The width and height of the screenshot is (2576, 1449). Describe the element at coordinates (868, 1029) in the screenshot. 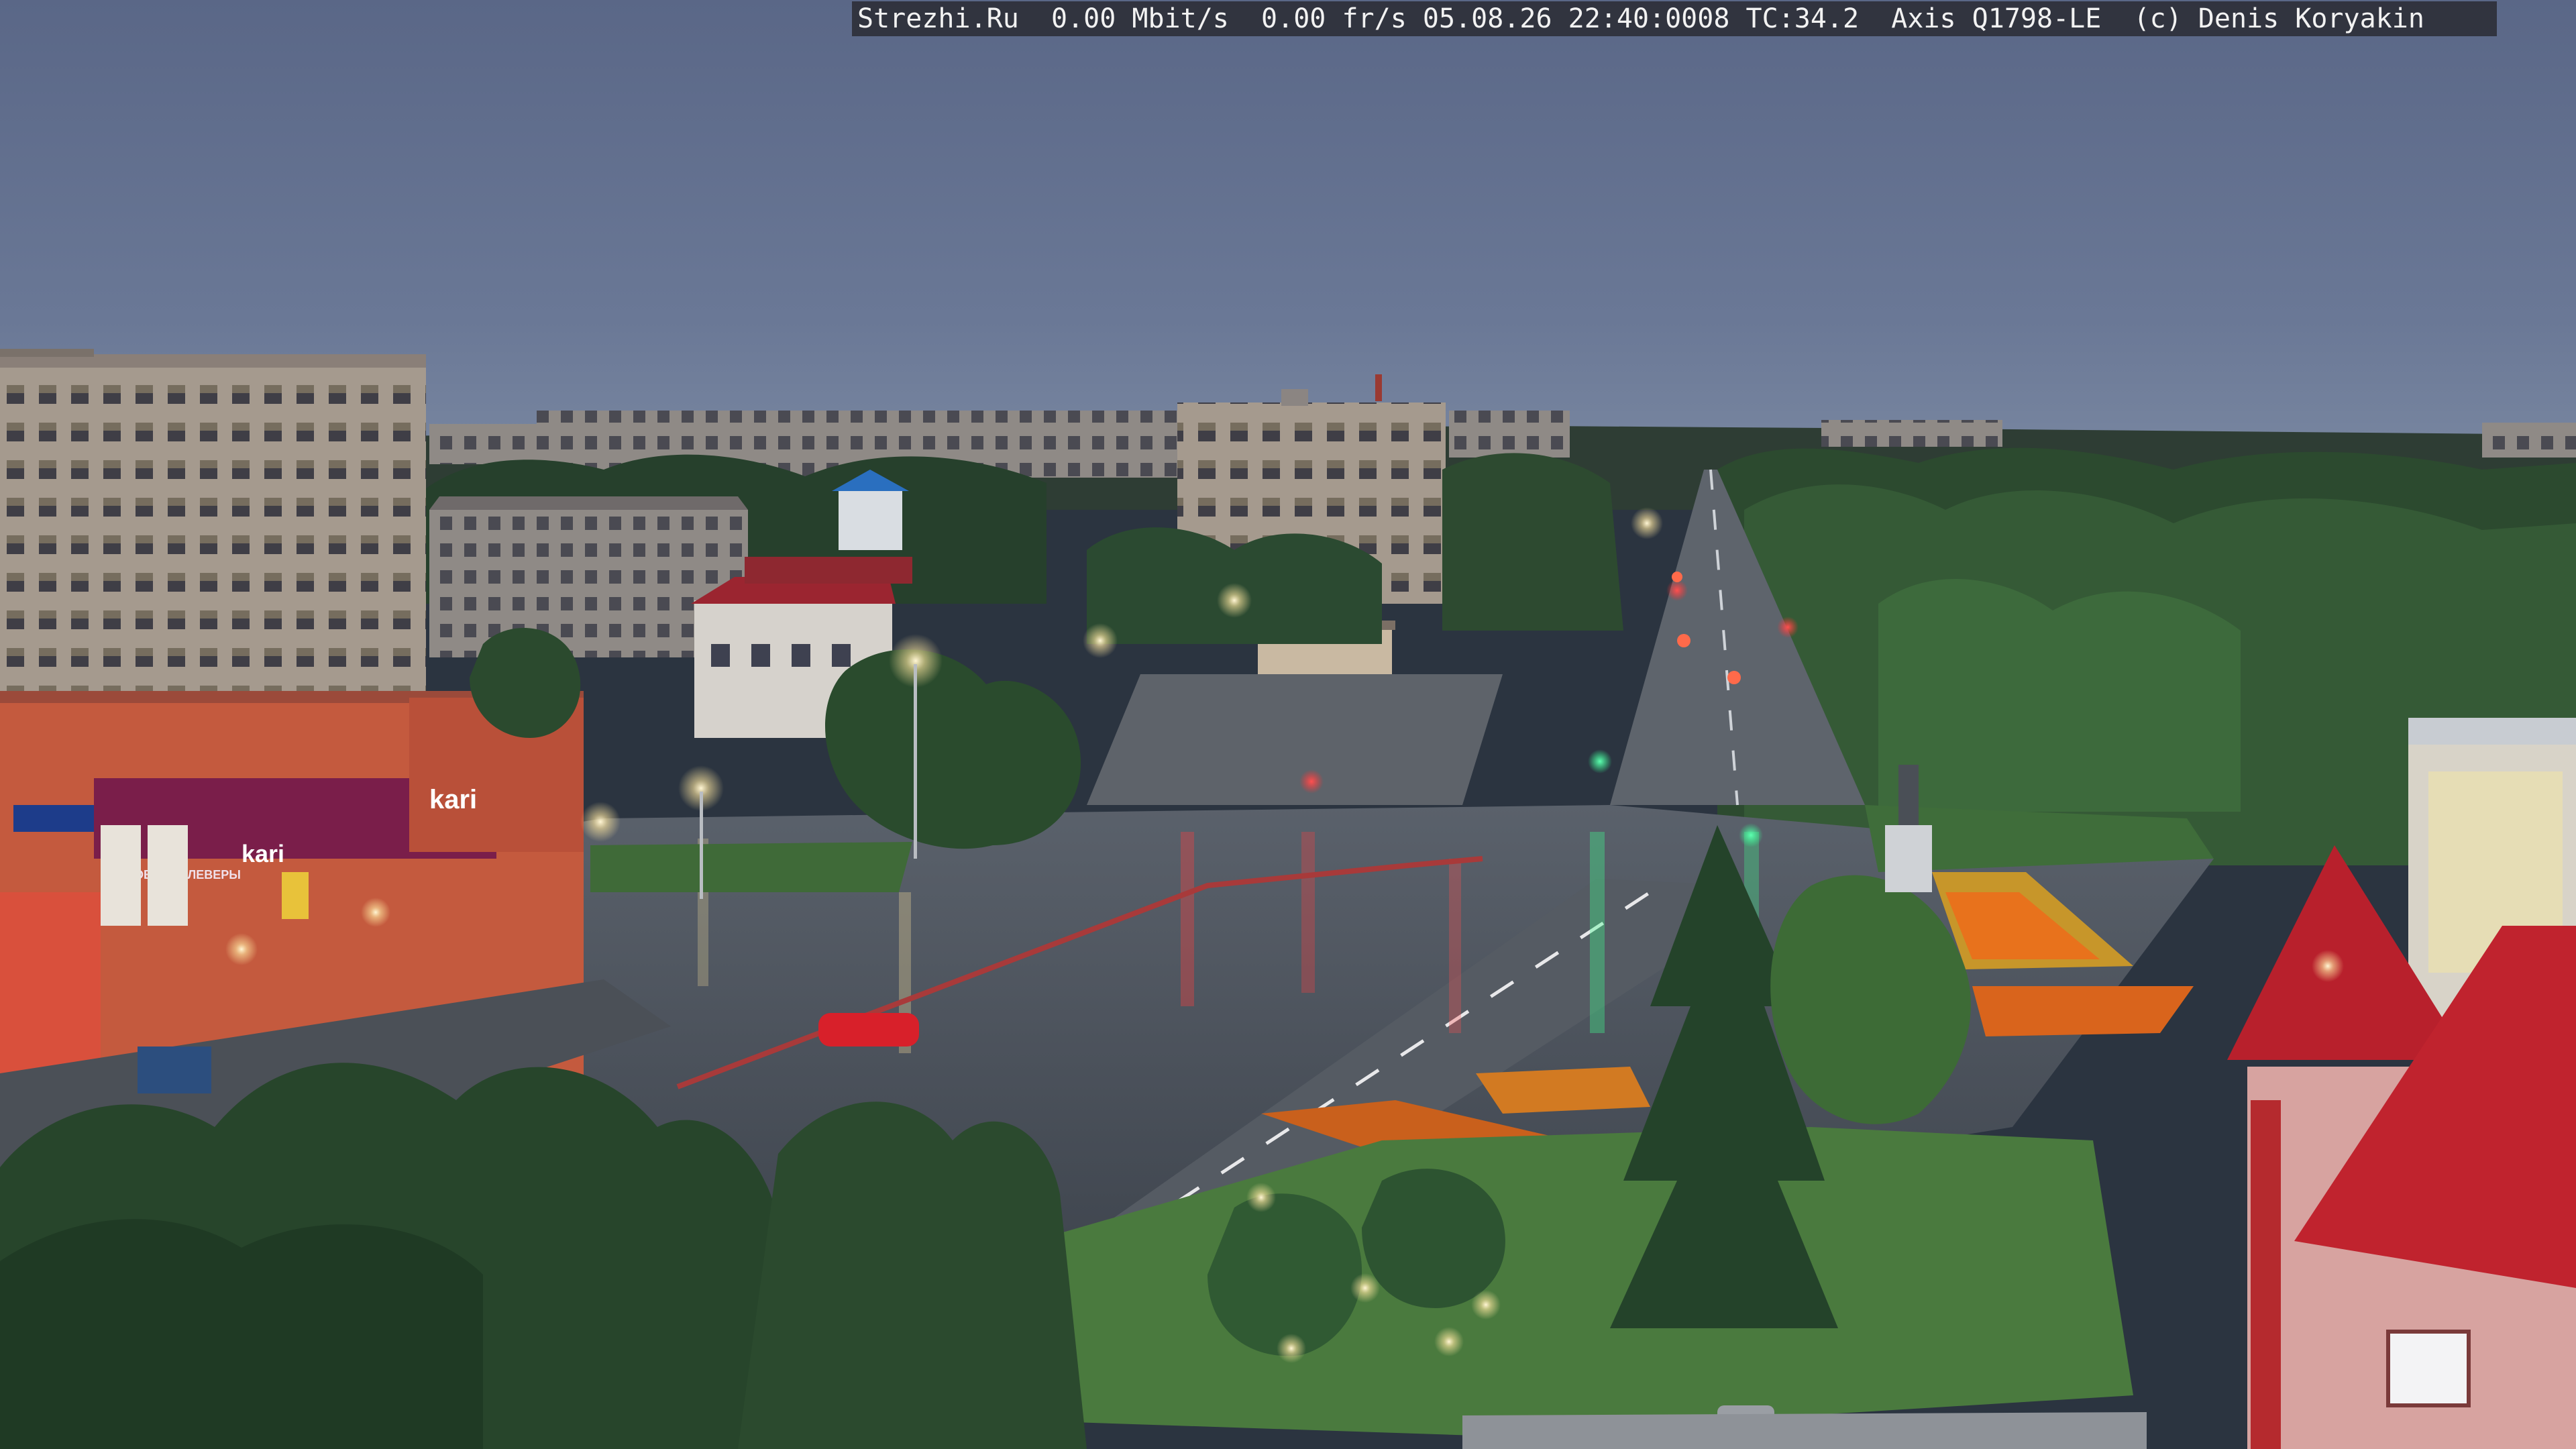

I see `red-car` at that location.